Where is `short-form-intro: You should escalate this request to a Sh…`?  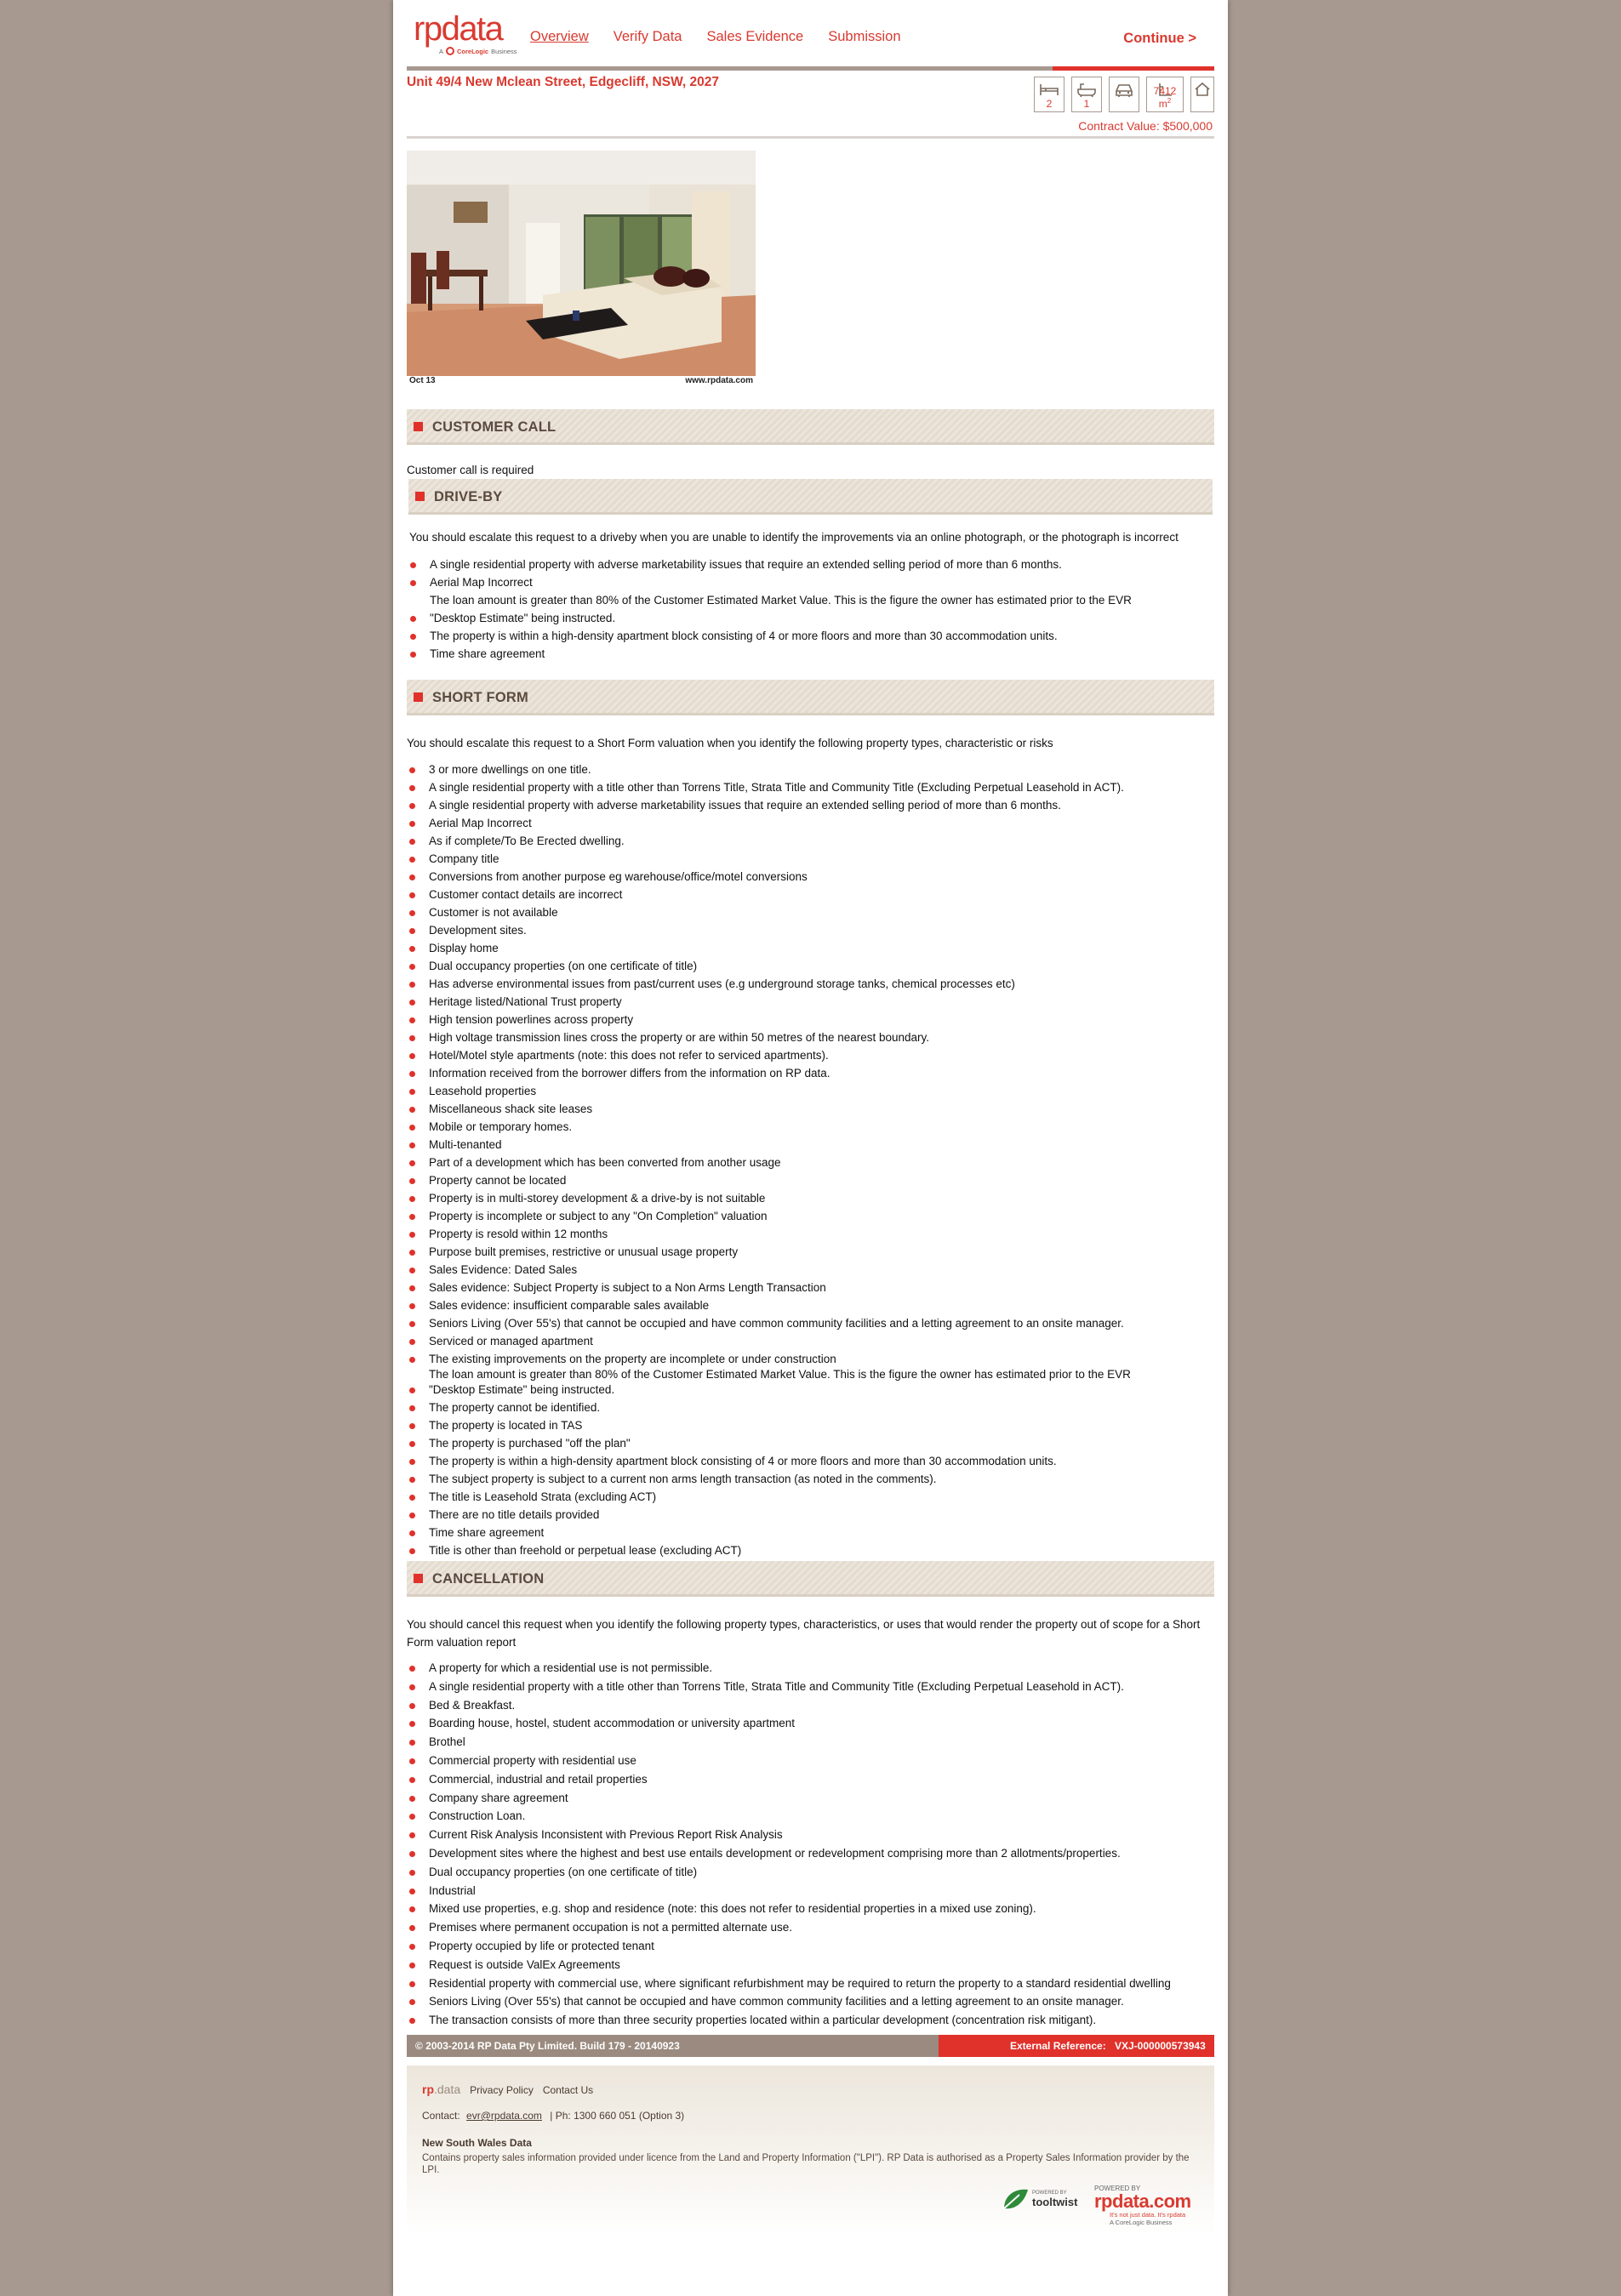
short-form-intro: You should escalate this request to a Sh… is located at coordinates (730, 743).